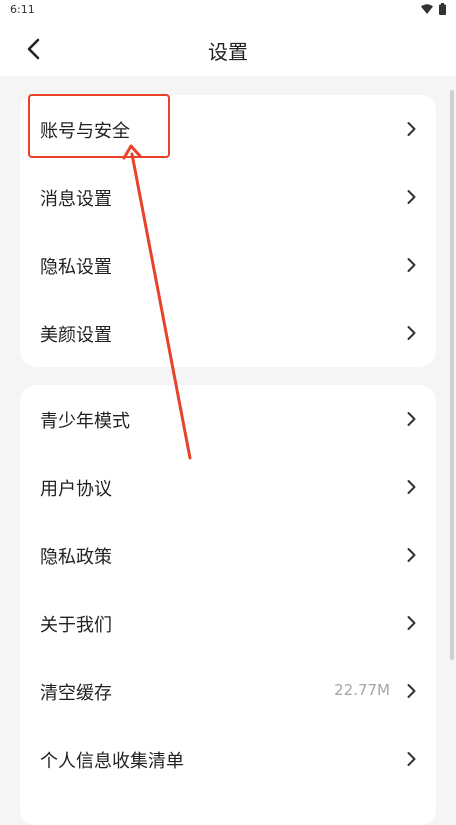 The image size is (456, 825). I want to click on menu-item-label: 个人信息收集清单, so click(112, 761).